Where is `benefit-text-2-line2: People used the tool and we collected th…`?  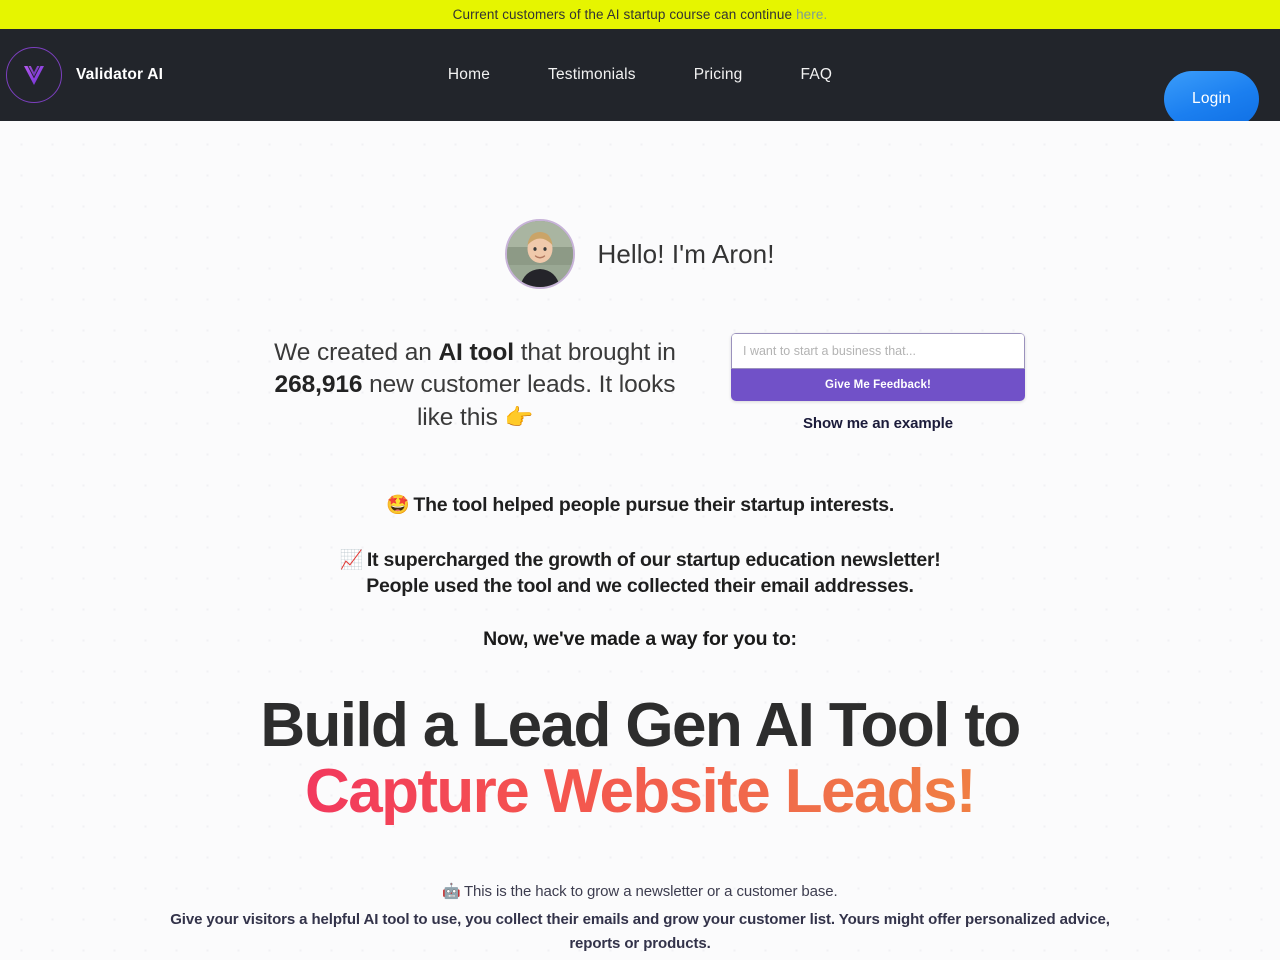
benefit-text-2-line2: People used the tool and we collected th… is located at coordinates (640, 586).